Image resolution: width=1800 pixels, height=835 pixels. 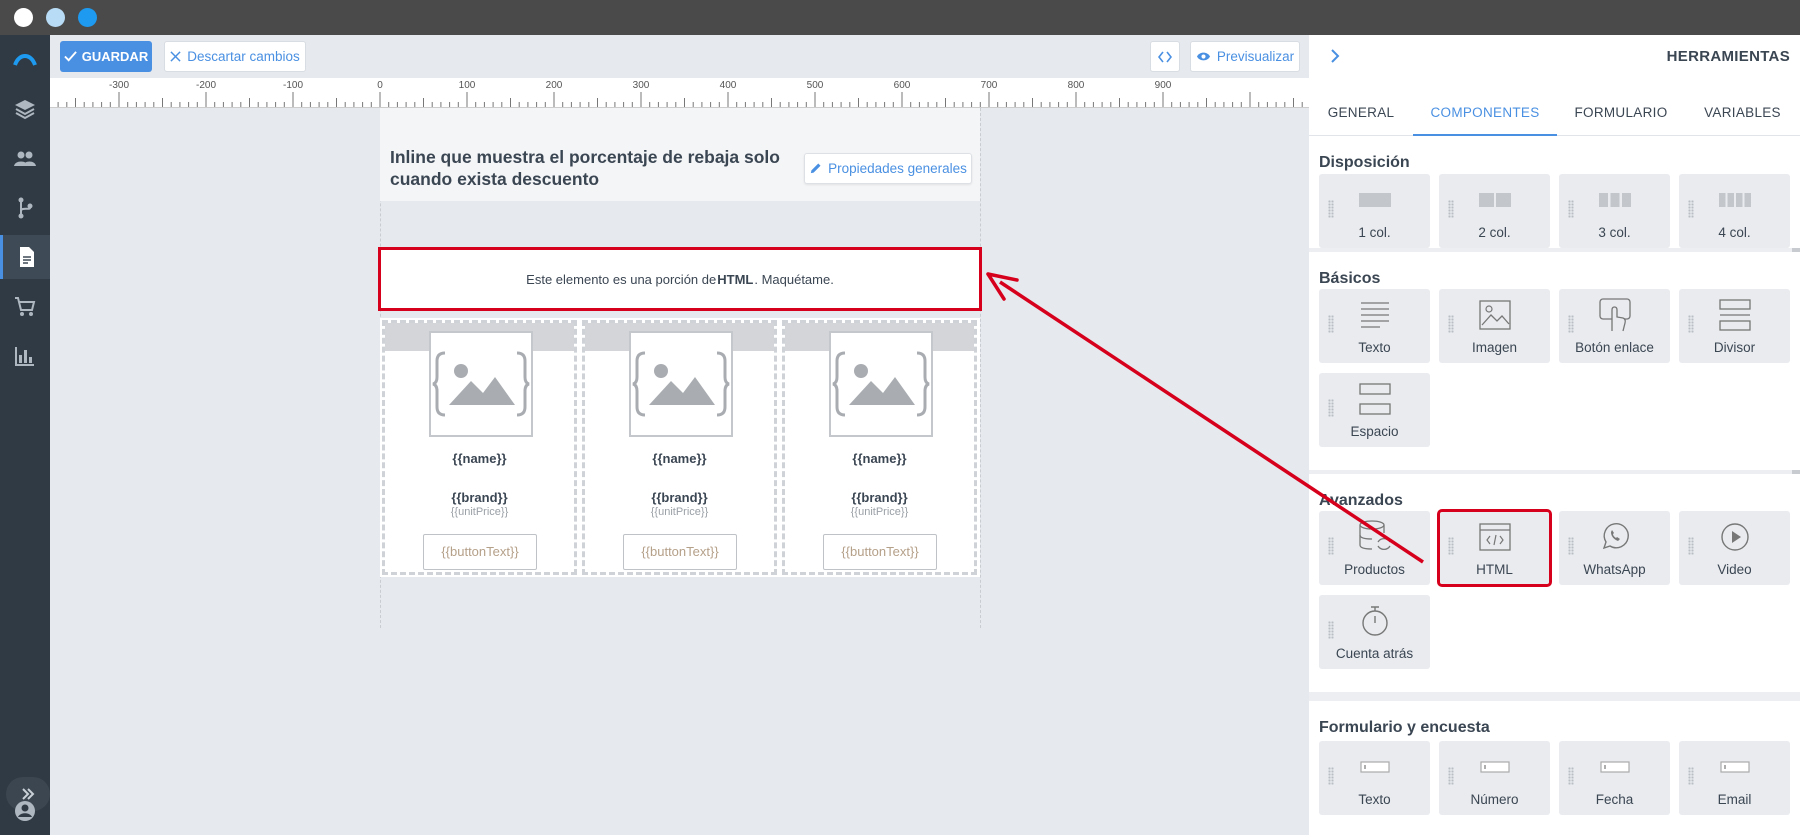 What do you see at coordinates (1494, 232) in the screenshot?
I see `component-label: 2 col.` at bounding box center [1494, 232].